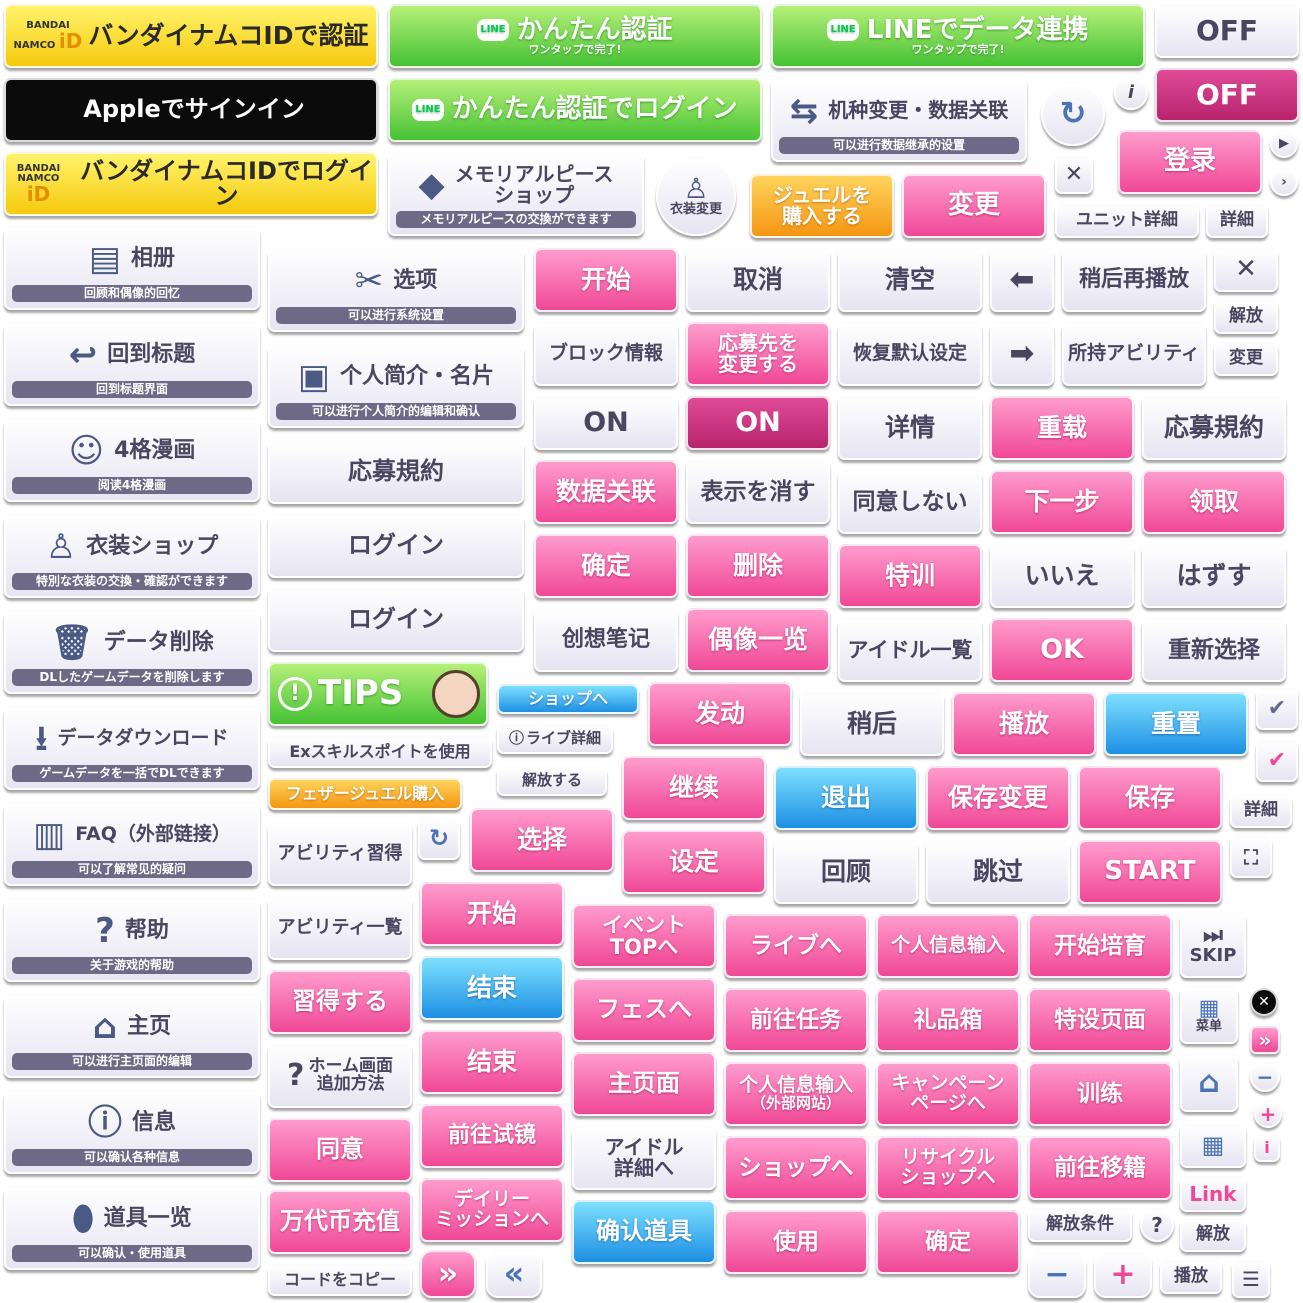 The height and width of the screenshot is (1303, 1303). What do you see at coordinates (1267, 1148) in the screenshot?
I see `info-small-button: i` at bounding box center [1267, 1148].